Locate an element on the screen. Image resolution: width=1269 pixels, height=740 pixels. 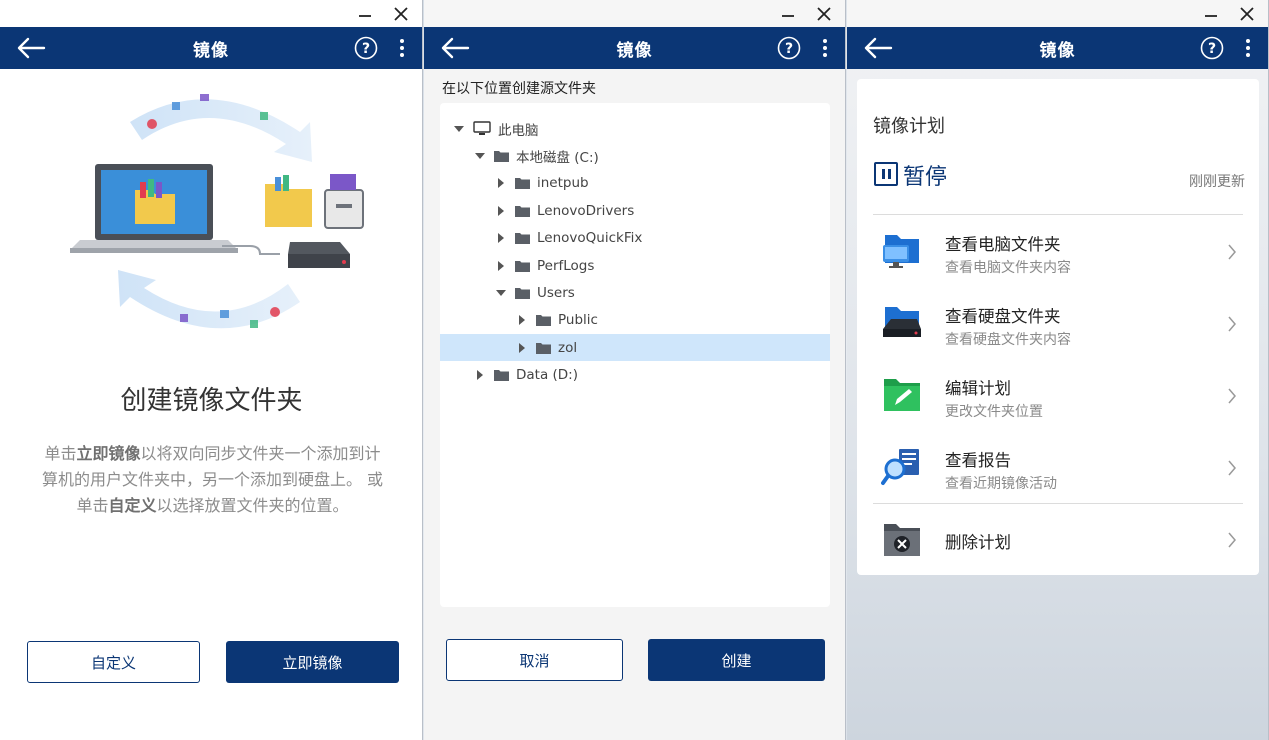
tree-item-users: Users is located at coordinates (635, 292).